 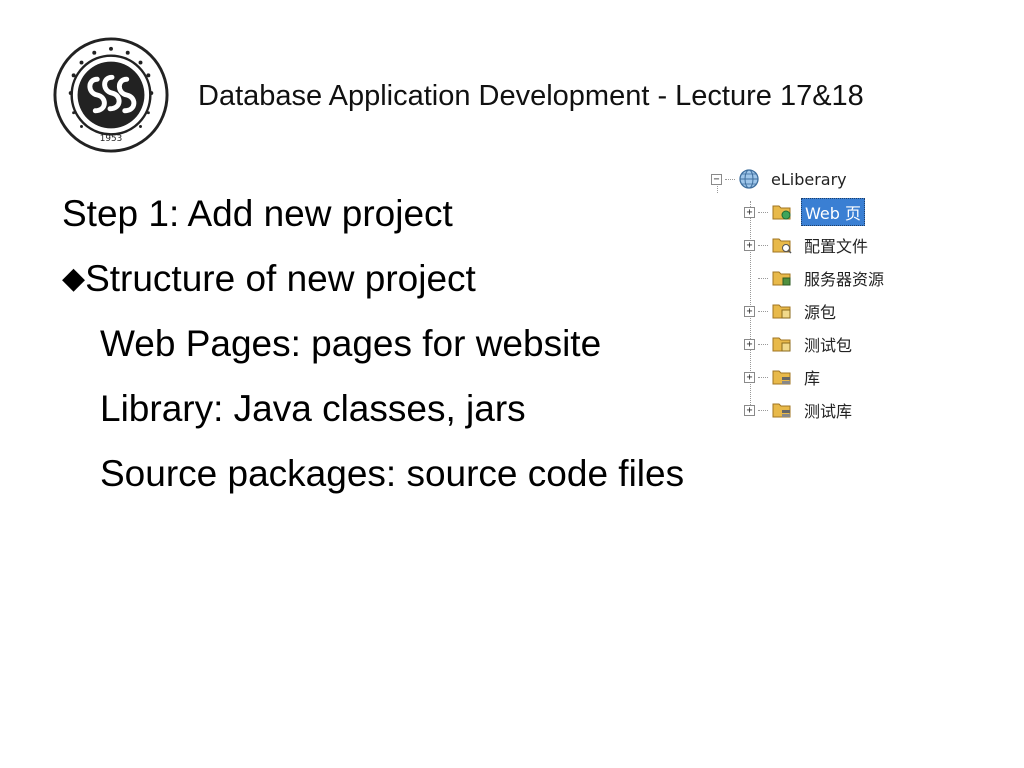 I want to click on tree-node-web-pages: + Web 页, so click(x=804, y=212).